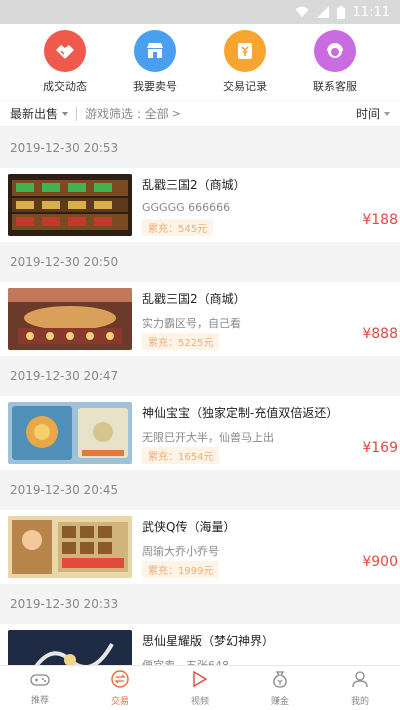 Image resolution: width=400 pixels, height=710 pixels. What do you see at coordinates (64, 376) in the screenshot?
I see `entry-date: 2019-12-30 20:47` at bounding box center [64, 376].